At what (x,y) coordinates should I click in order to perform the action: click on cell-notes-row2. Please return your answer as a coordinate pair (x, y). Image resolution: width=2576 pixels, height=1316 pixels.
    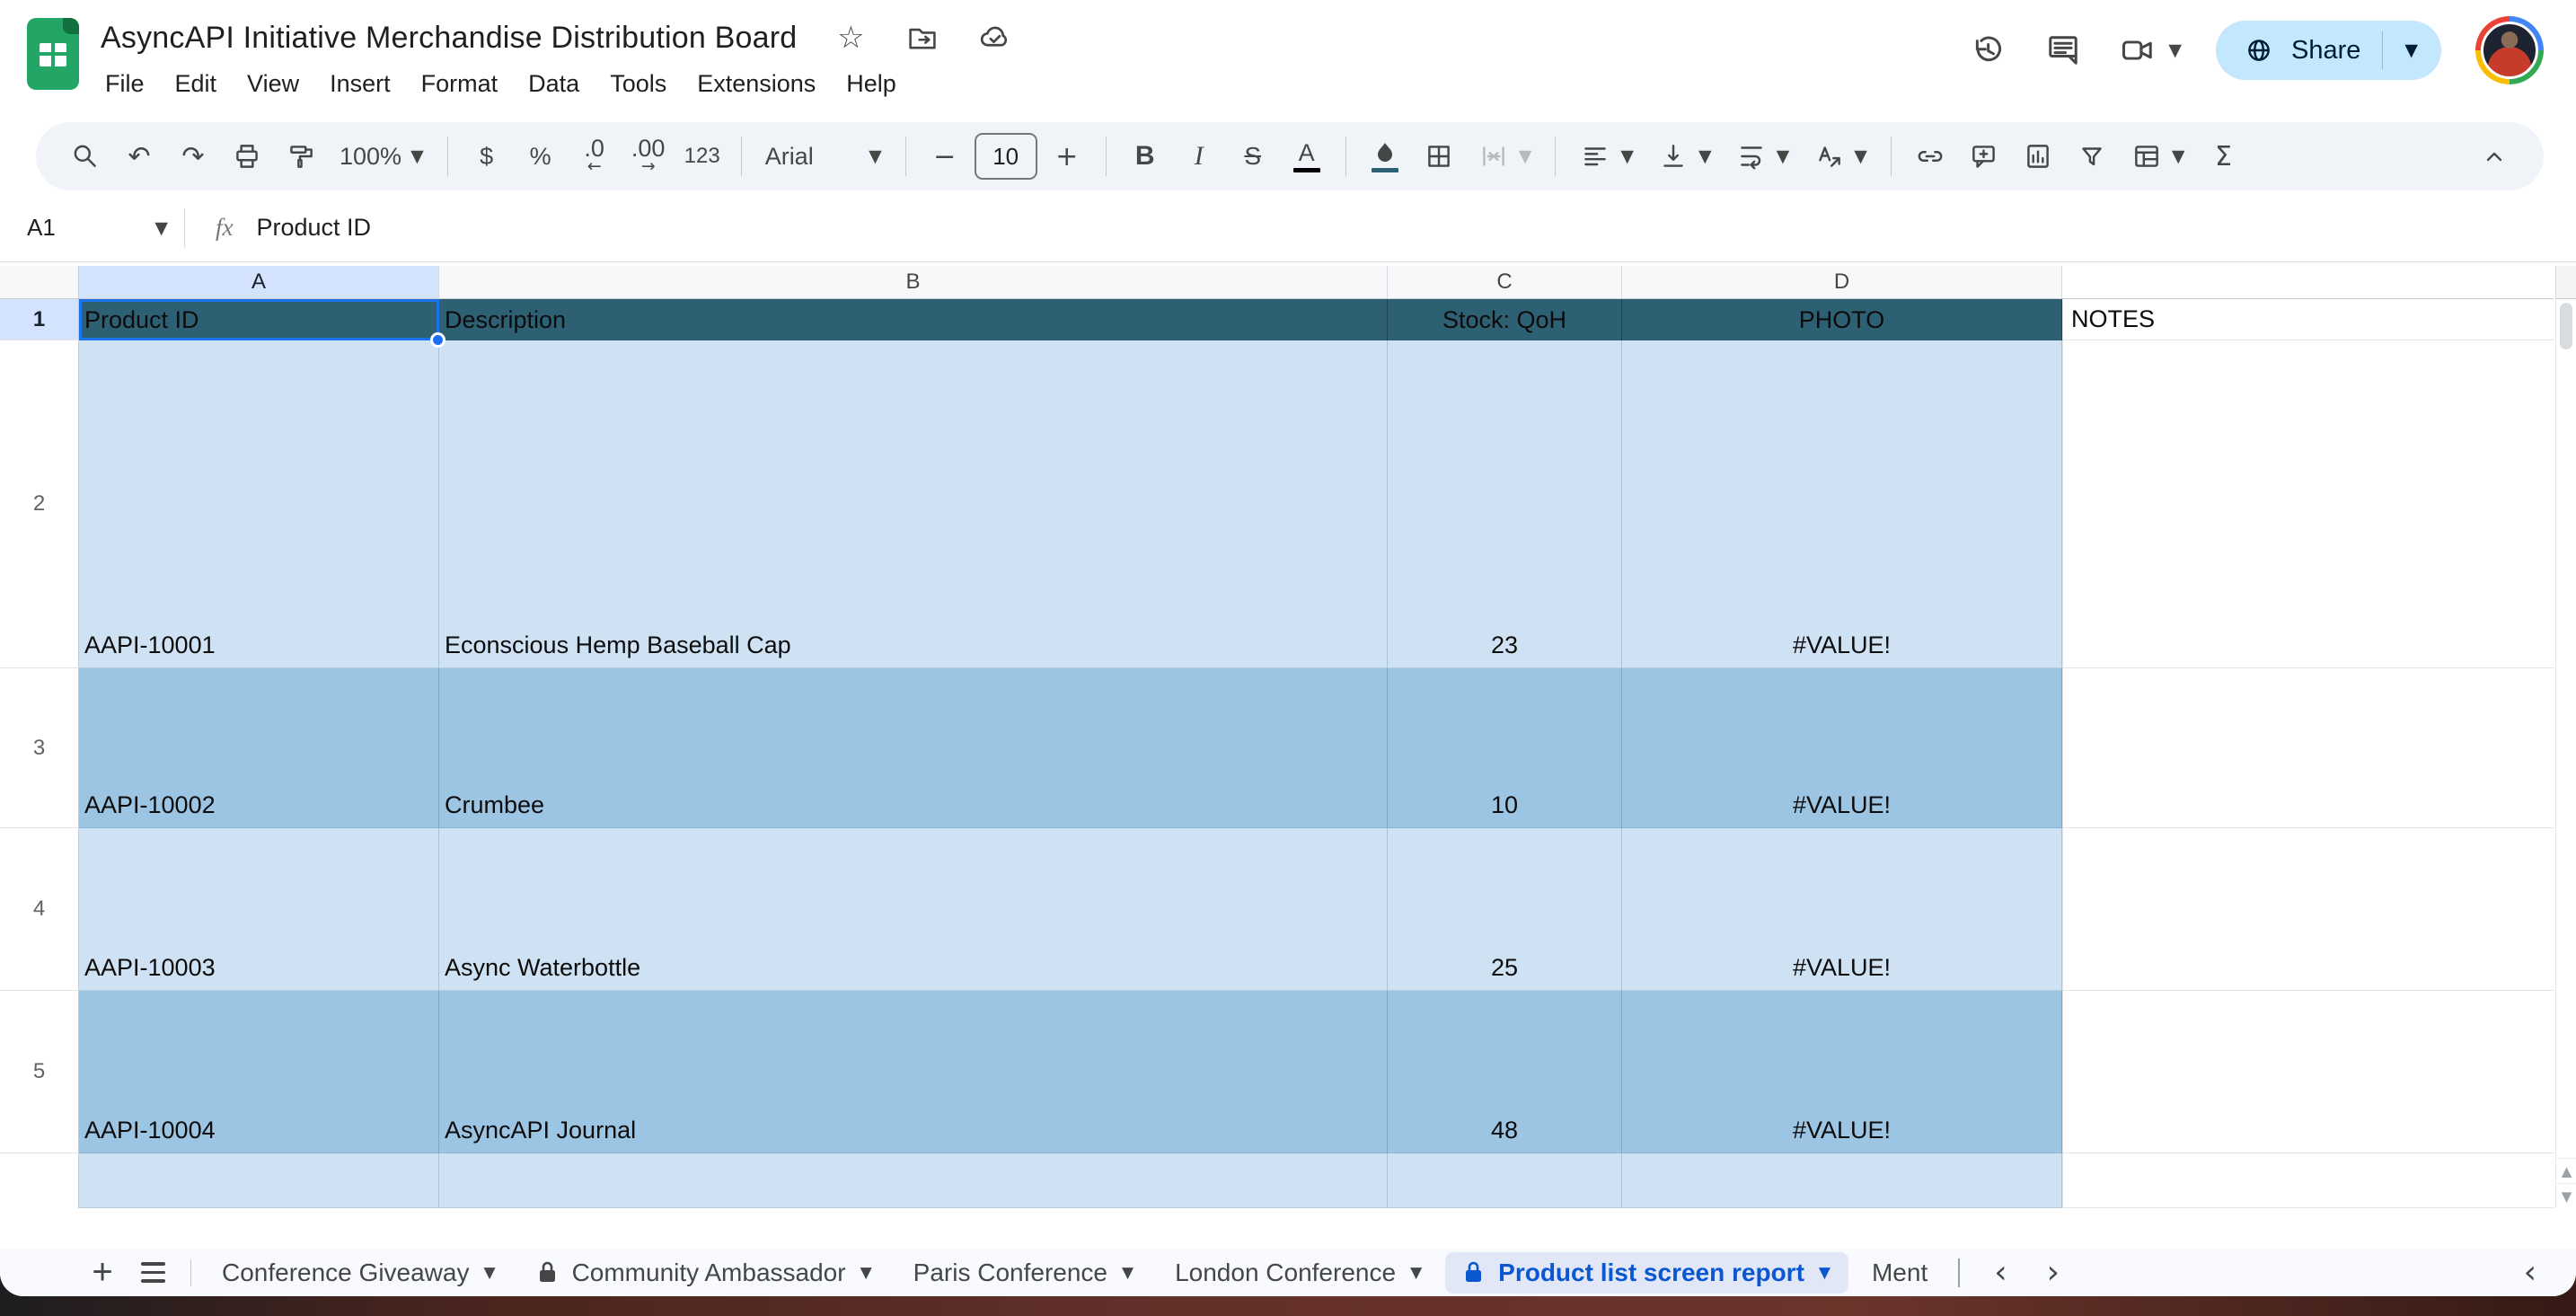
    Looking at the image, I should click on (2308, 504).